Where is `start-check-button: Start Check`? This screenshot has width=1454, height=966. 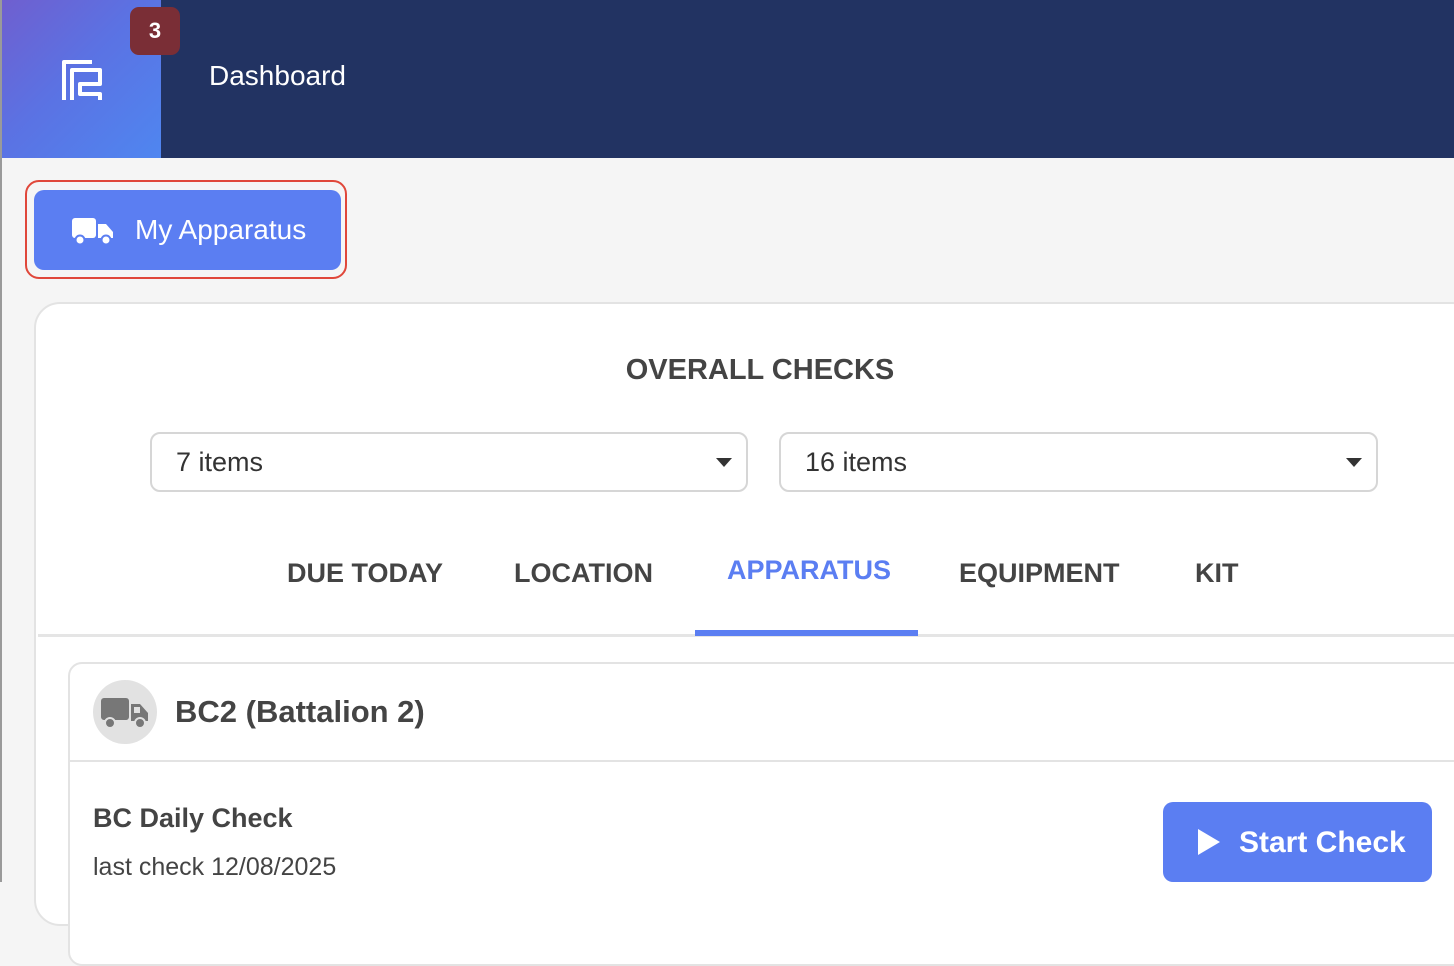 start-check-button: Start Check is located at coordinates (1297, 842).